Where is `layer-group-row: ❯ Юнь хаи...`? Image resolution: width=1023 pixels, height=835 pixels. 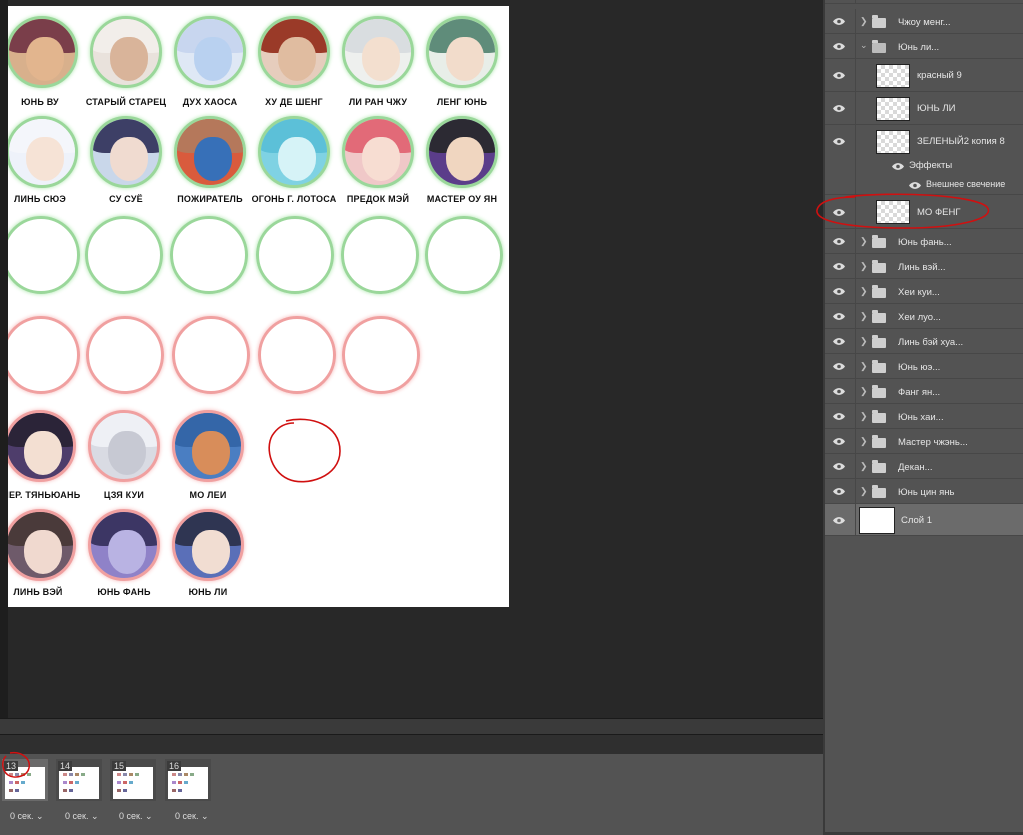 layer-group-row: ❯ Юнь хаи... is located at coordinates (924, 416).